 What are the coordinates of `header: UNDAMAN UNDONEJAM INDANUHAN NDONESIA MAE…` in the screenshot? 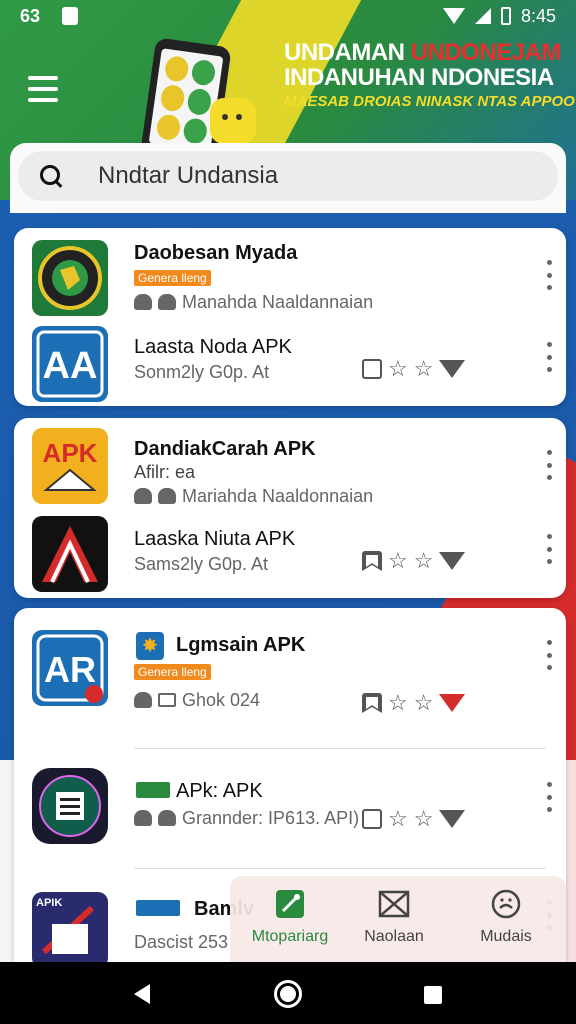 It's located at (288, 97).